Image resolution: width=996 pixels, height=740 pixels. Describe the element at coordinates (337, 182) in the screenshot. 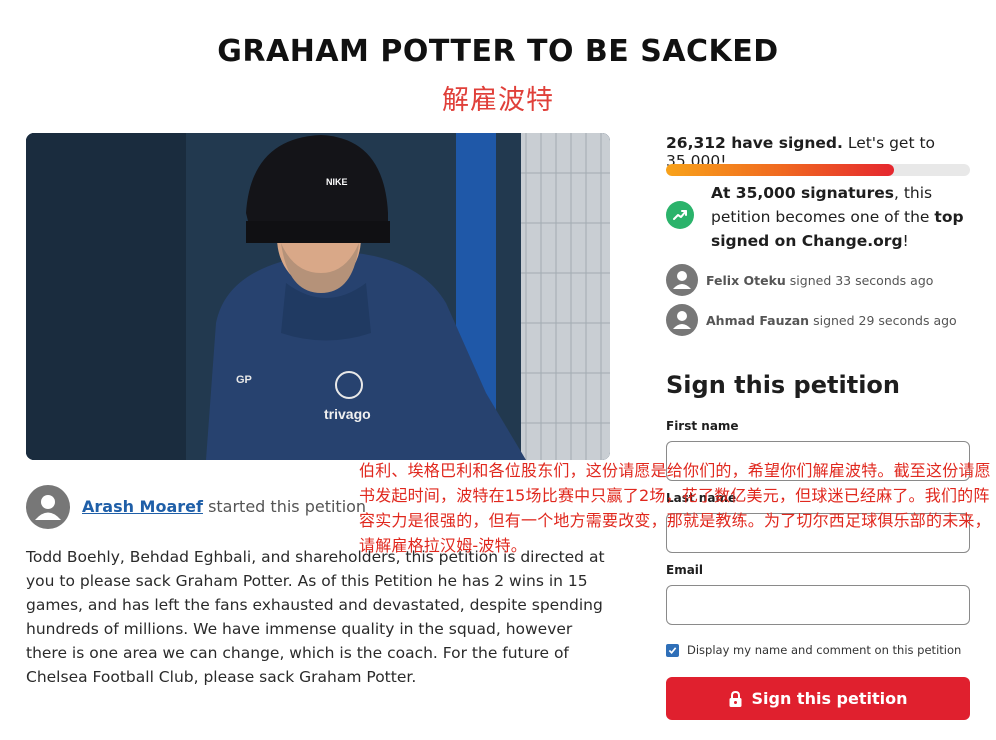

I see `beanie-logo: NIKE` at that location.